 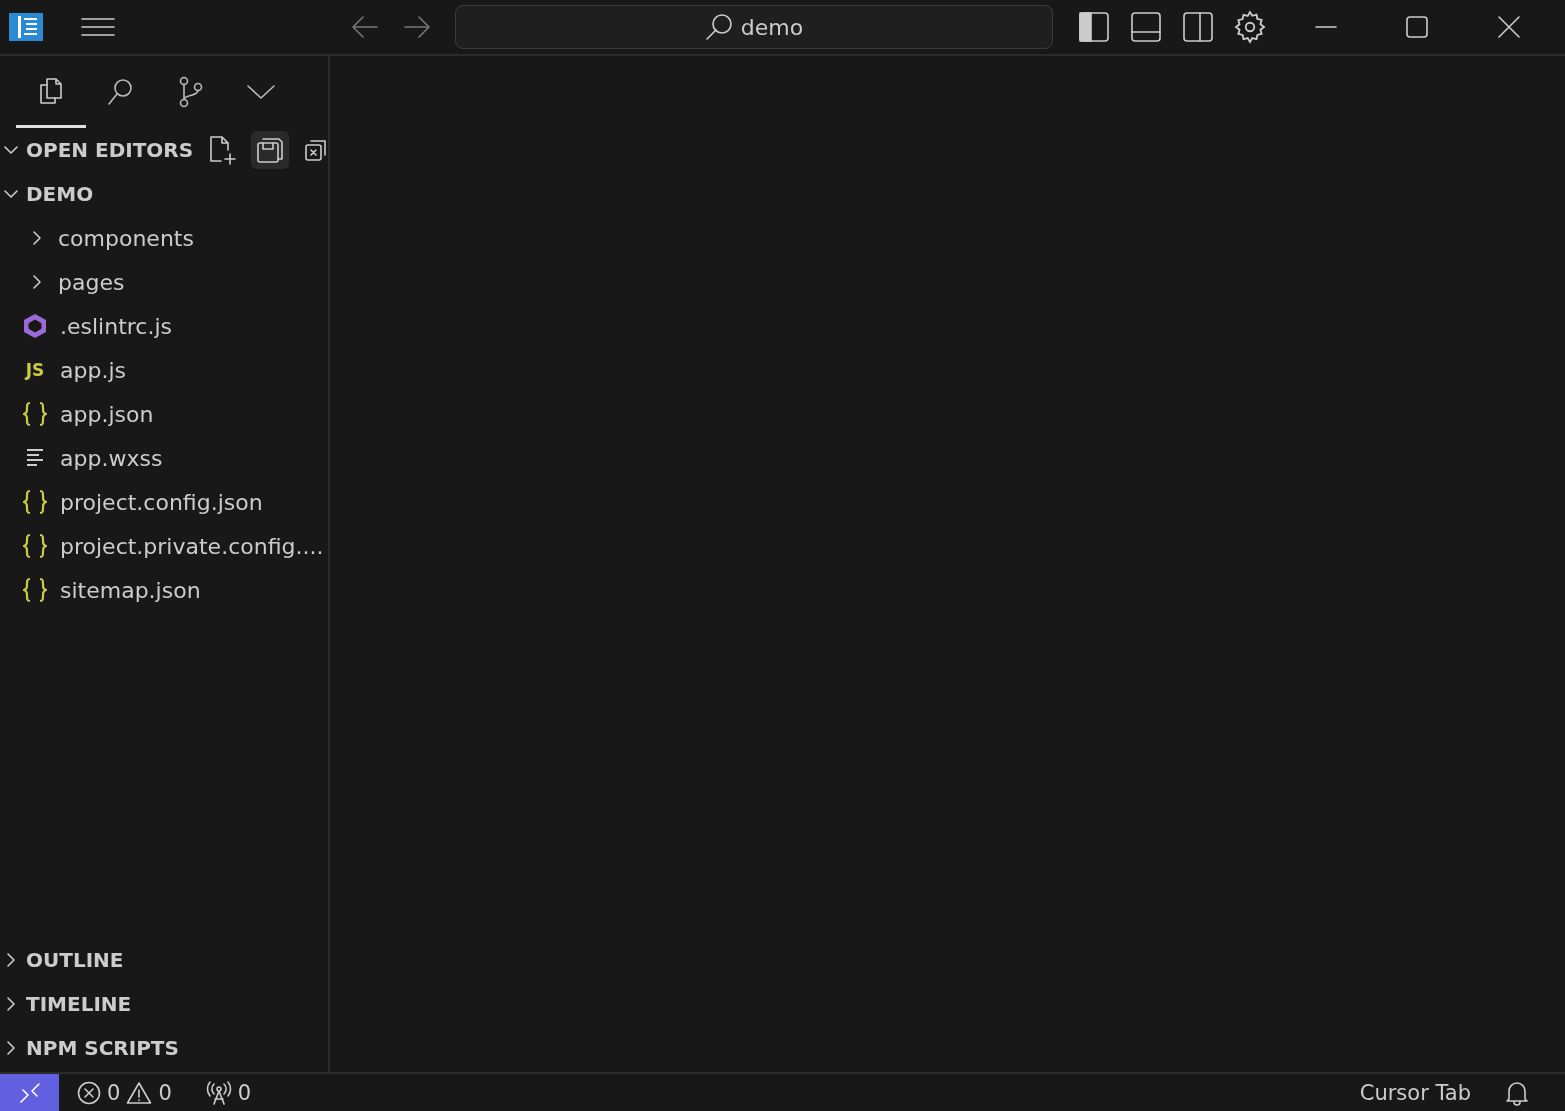 I want to click on maximize-icon, so click(x=1417, y=27).